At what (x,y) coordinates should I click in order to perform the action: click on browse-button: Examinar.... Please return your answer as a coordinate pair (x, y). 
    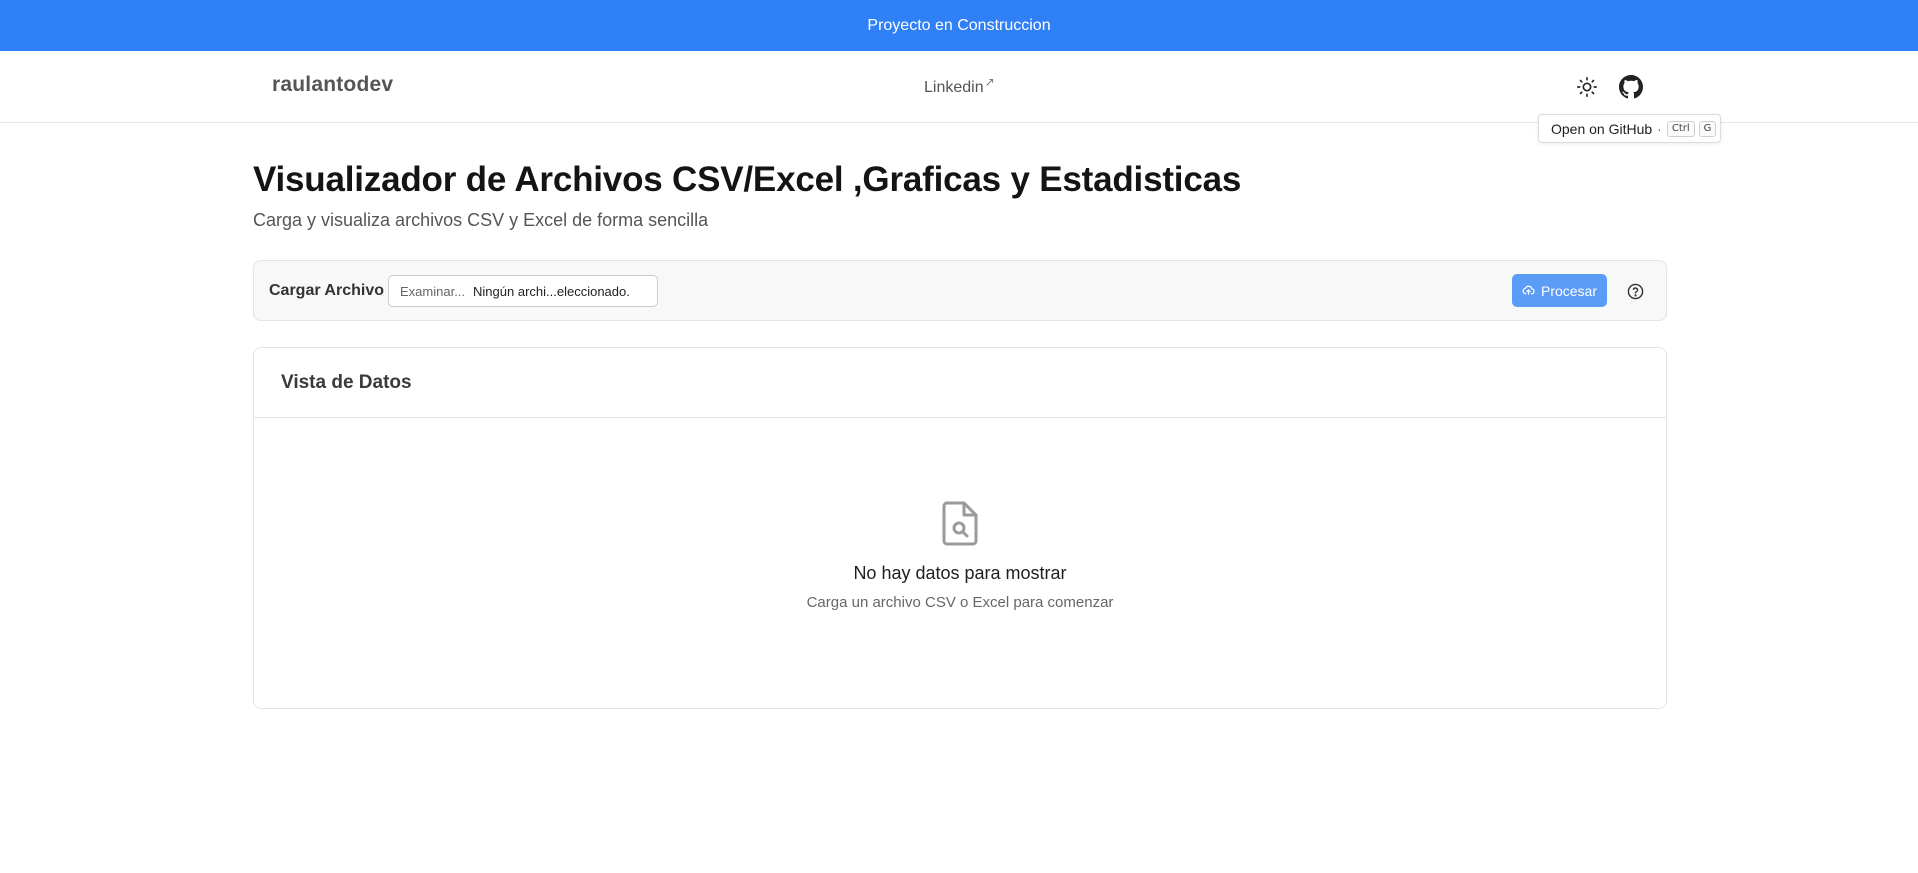
    Looking at the image, I should click on (432, 291).